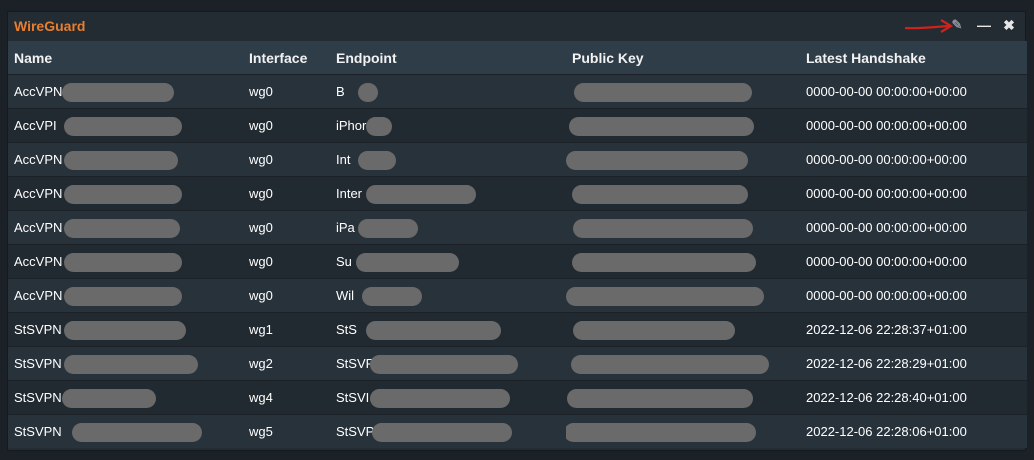 The height and width of the screenshot is (460, 1034). Describe the element at coordinates (340, 91) in the screenshot. I see `cell-endpoint-text: B` at that location.